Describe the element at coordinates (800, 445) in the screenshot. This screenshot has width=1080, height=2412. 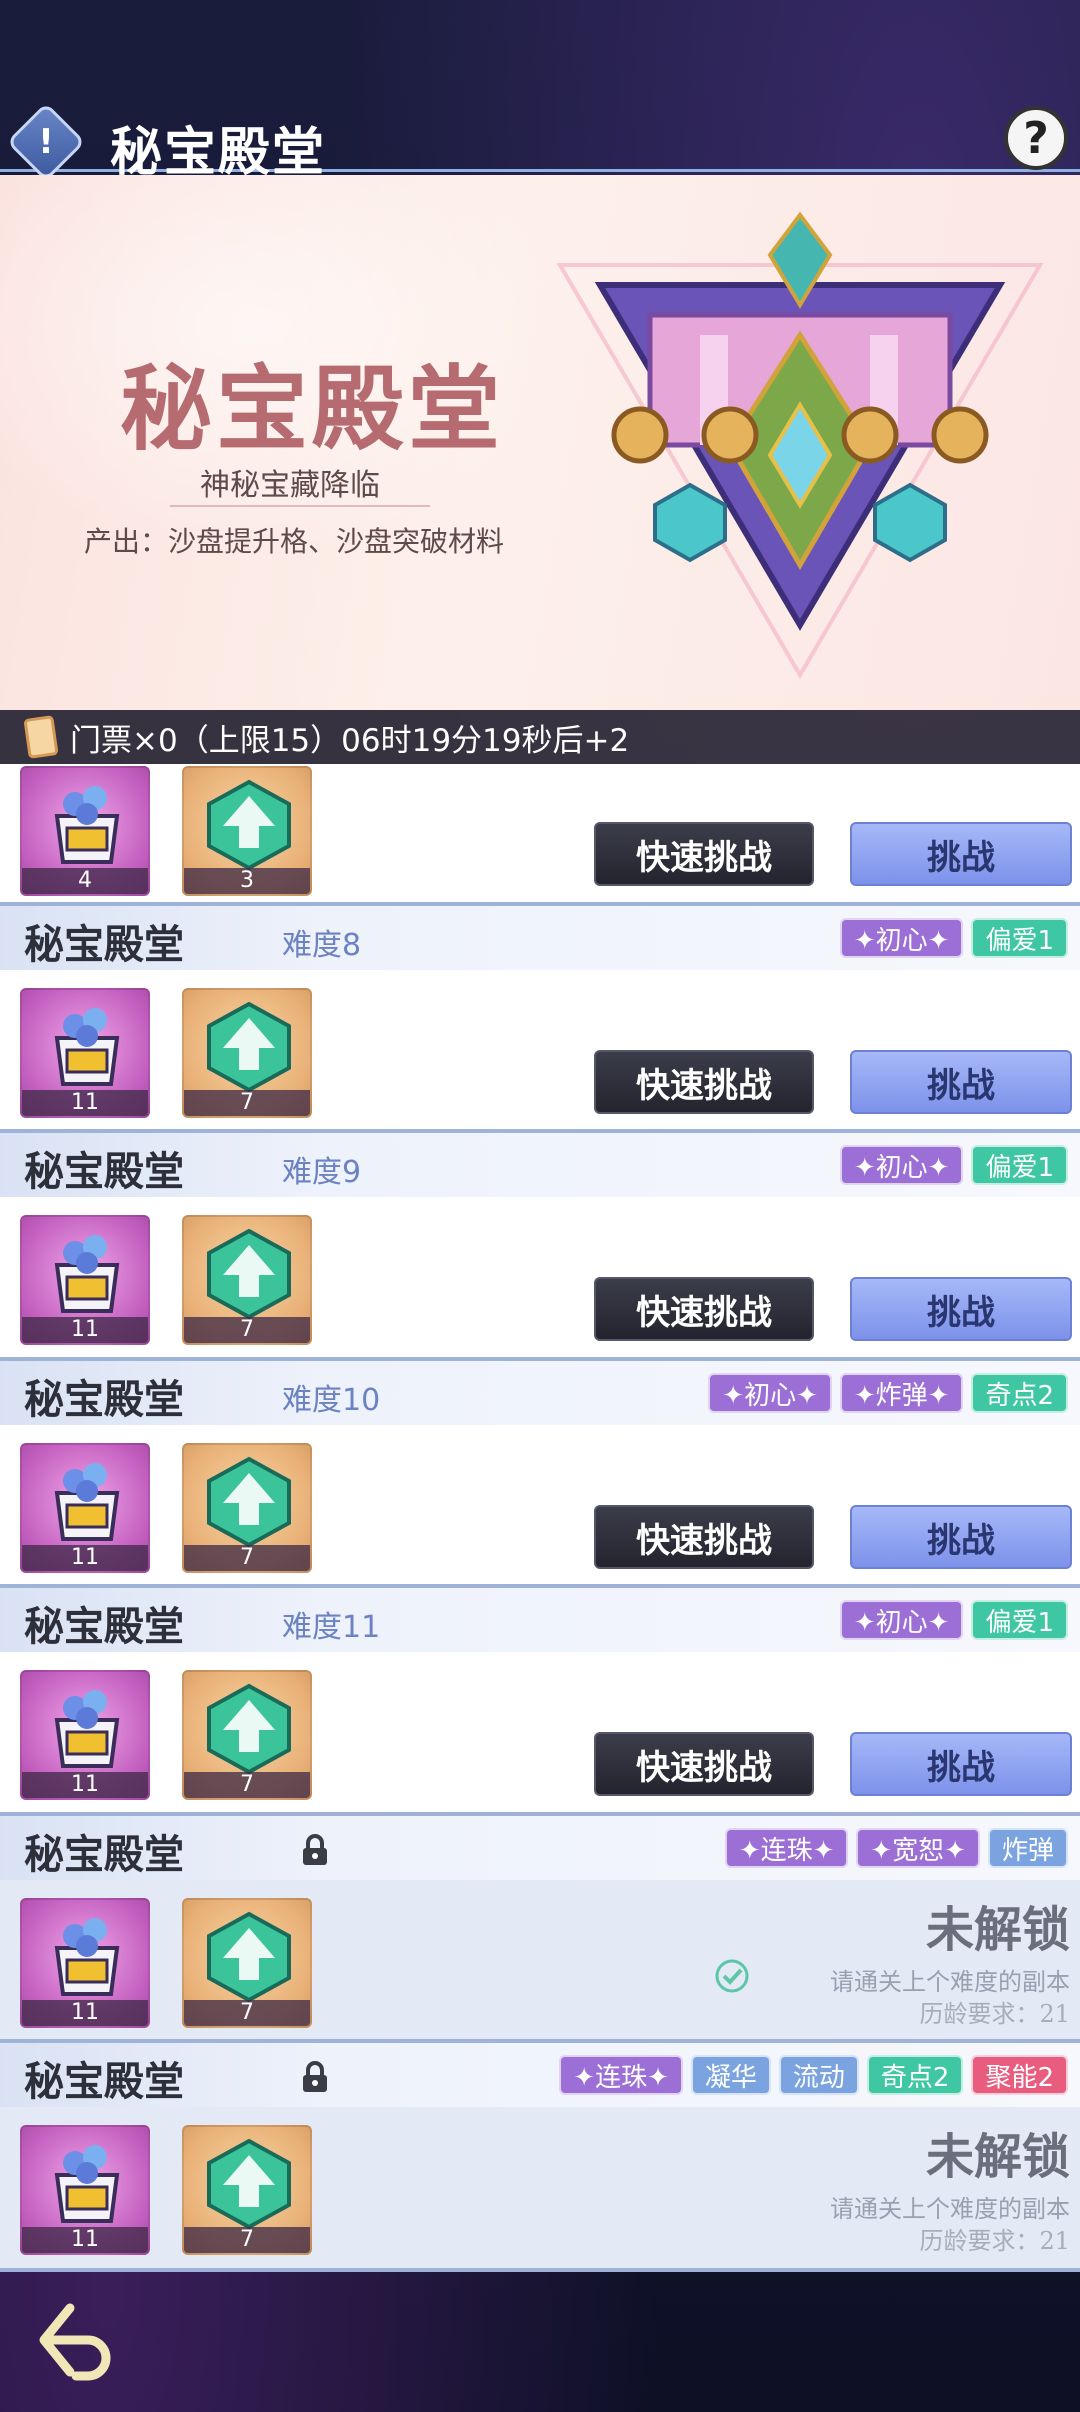
I see `temple-emblem-icon` at that location.